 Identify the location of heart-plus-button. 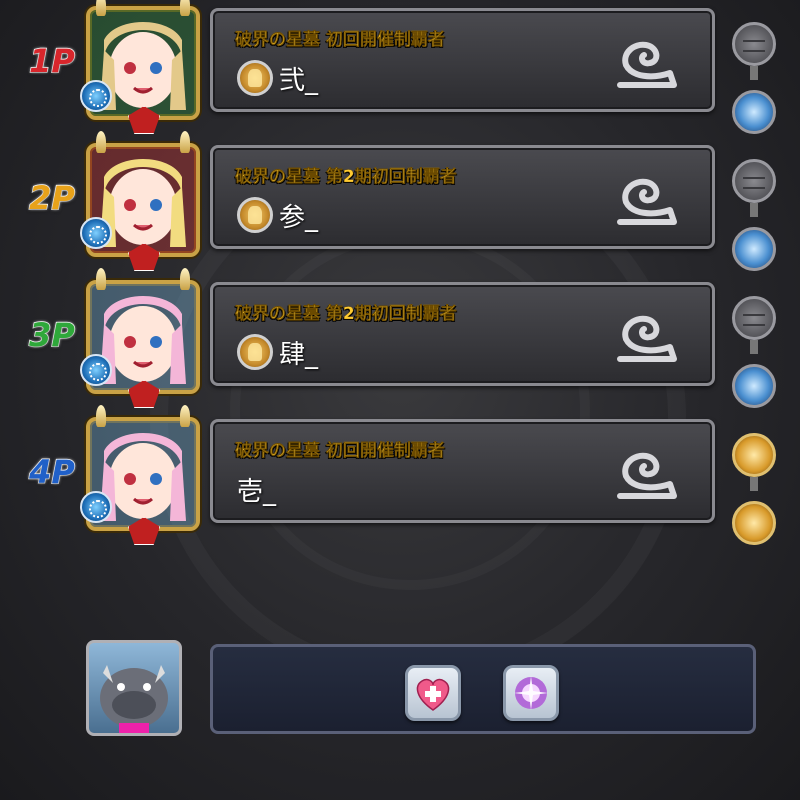
(433, 693).